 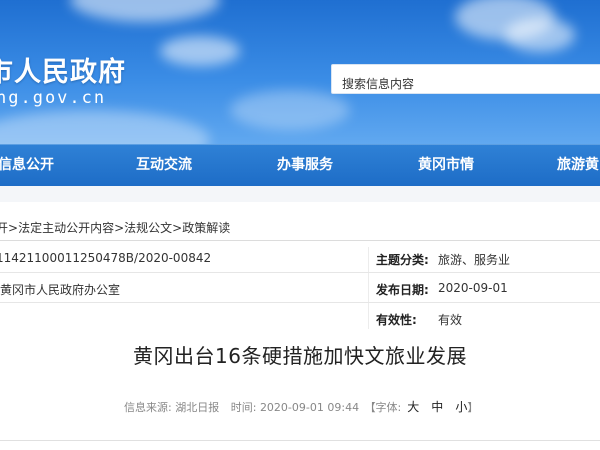 I want to click on breadcrumb-item-disclosure: 开, so click(x=4, y=228).